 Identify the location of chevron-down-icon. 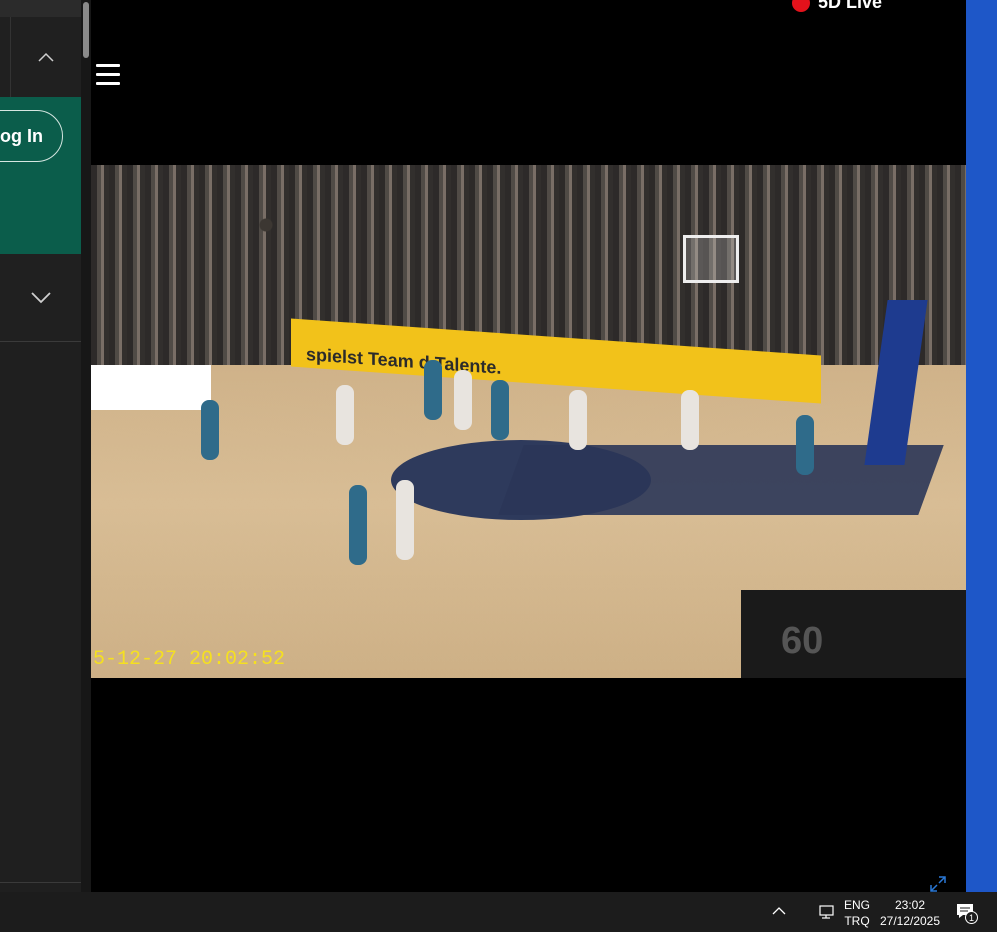
(41, 298).